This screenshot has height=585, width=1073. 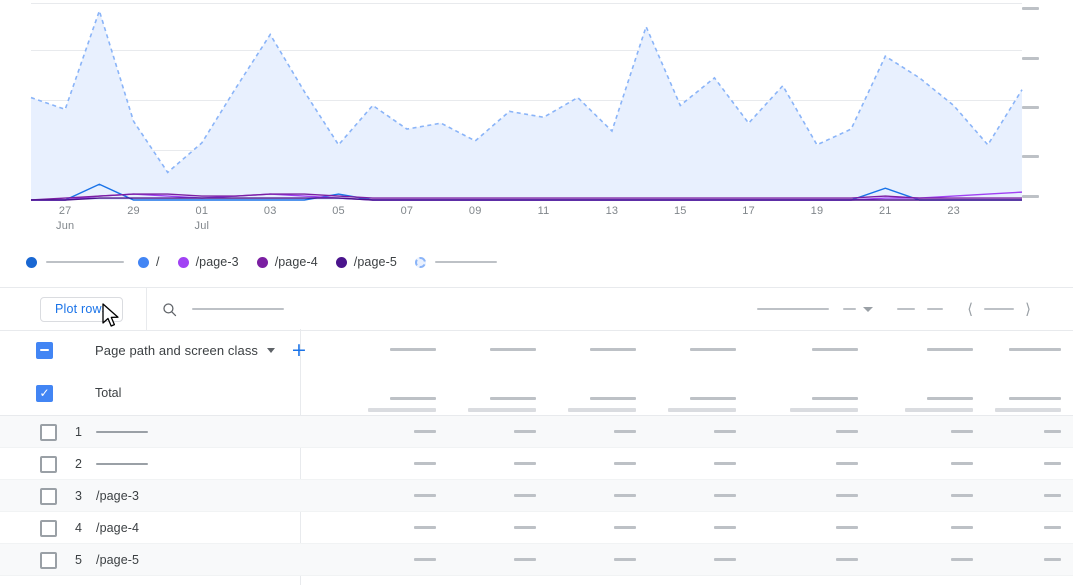 I want to click on x-tick-label: 05, so click(x=338, y=211).